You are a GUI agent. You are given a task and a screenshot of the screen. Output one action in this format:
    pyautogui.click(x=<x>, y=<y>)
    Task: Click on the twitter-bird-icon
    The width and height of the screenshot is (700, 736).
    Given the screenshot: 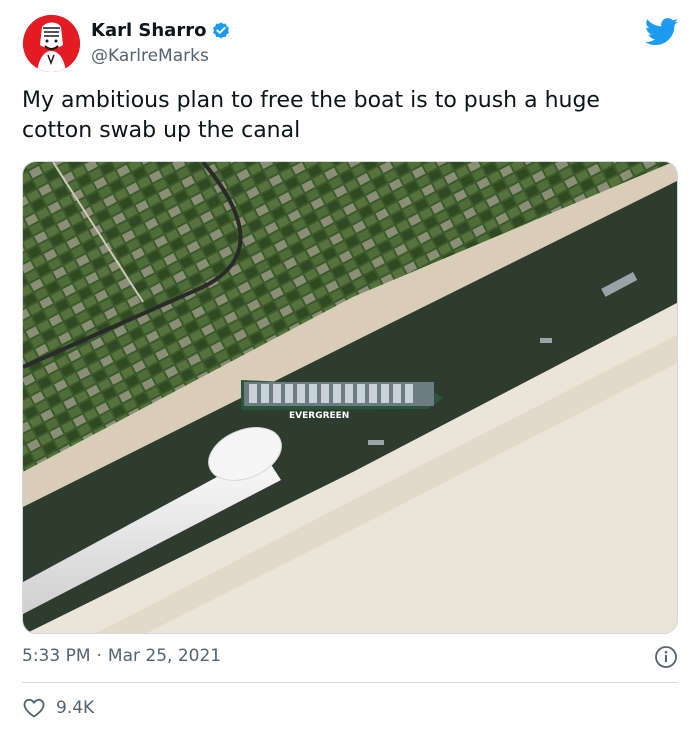 What is the action you would take?
    pyautogui.click(x=661, y=32)
    